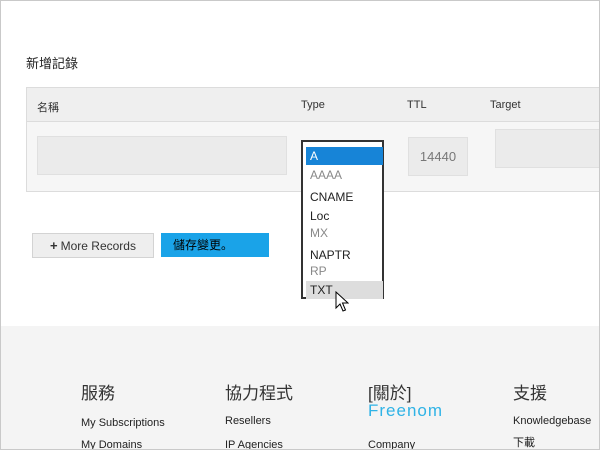  I want to click on type-option-loc: Loc, so click(344, 216).